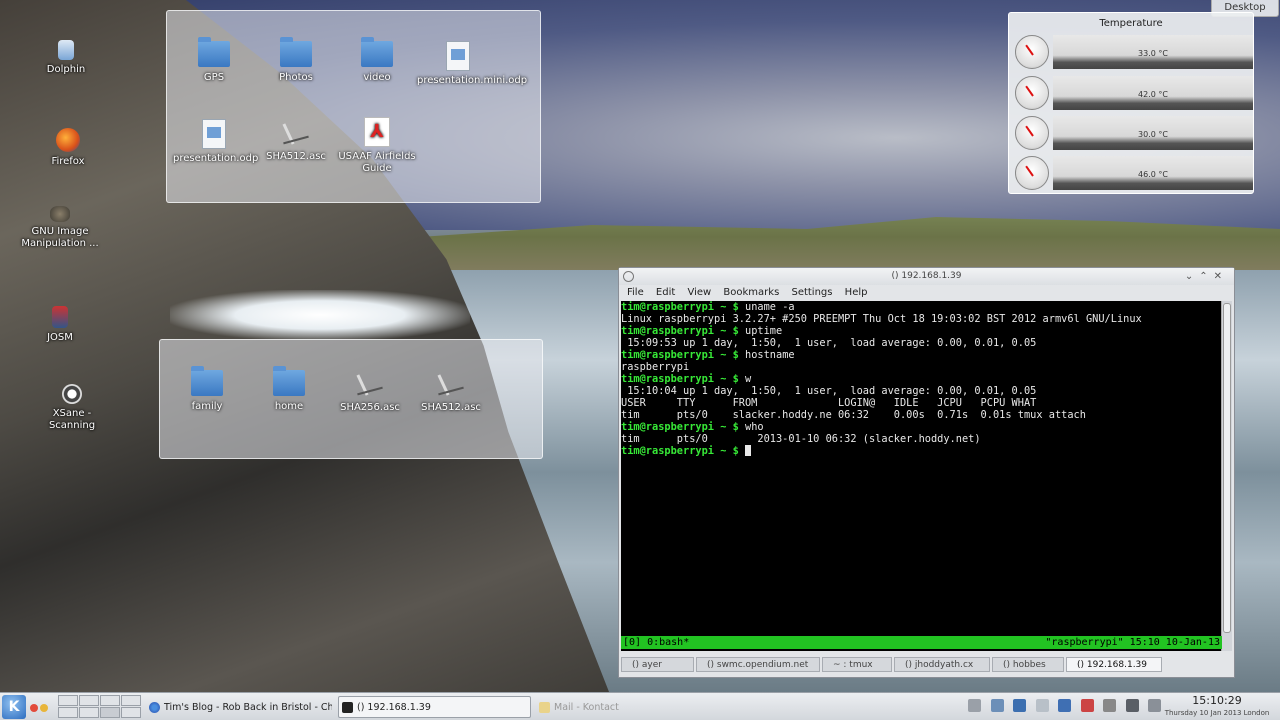 Image resolution: width=1280 pixels, height=720 pixels. What do you see at coordinates (1132, 642) in the screenshot?
I see `tmux-host-clock: "raspberrypi" 15:10 10-Jan-13` at bounding box center [1132, 642].